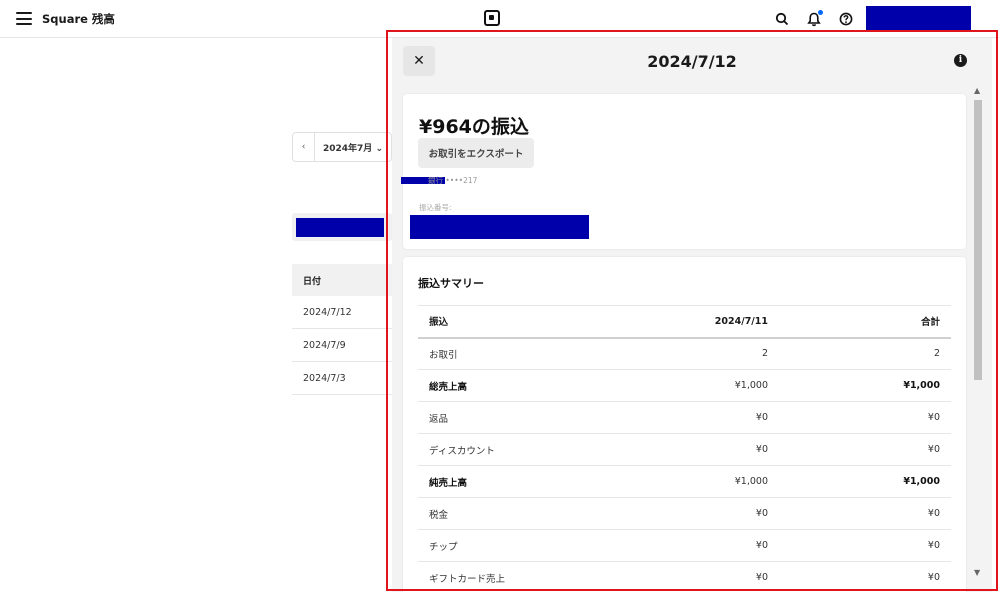 The width and height of the screenshot is (999, 592). What do you see at coordinates (518, 417) in the screenshot?
I see `row-label: 返品` at bounding box center [518, 417].